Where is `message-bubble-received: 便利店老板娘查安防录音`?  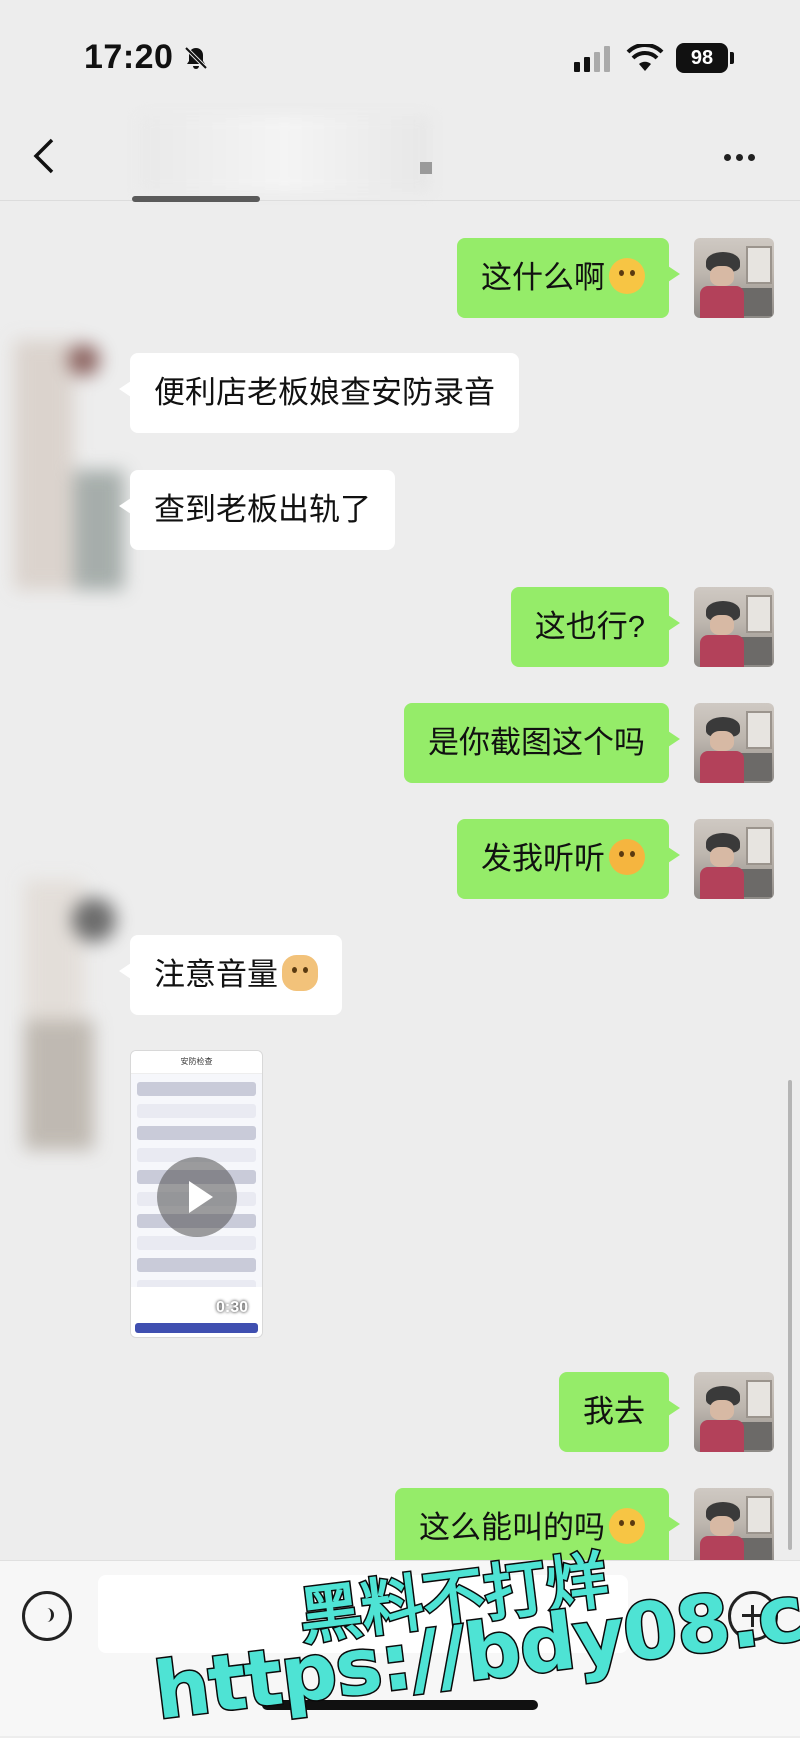
message-bubble-received: 便利店老板娘查安防录音 is located at coordinates (319, 393).